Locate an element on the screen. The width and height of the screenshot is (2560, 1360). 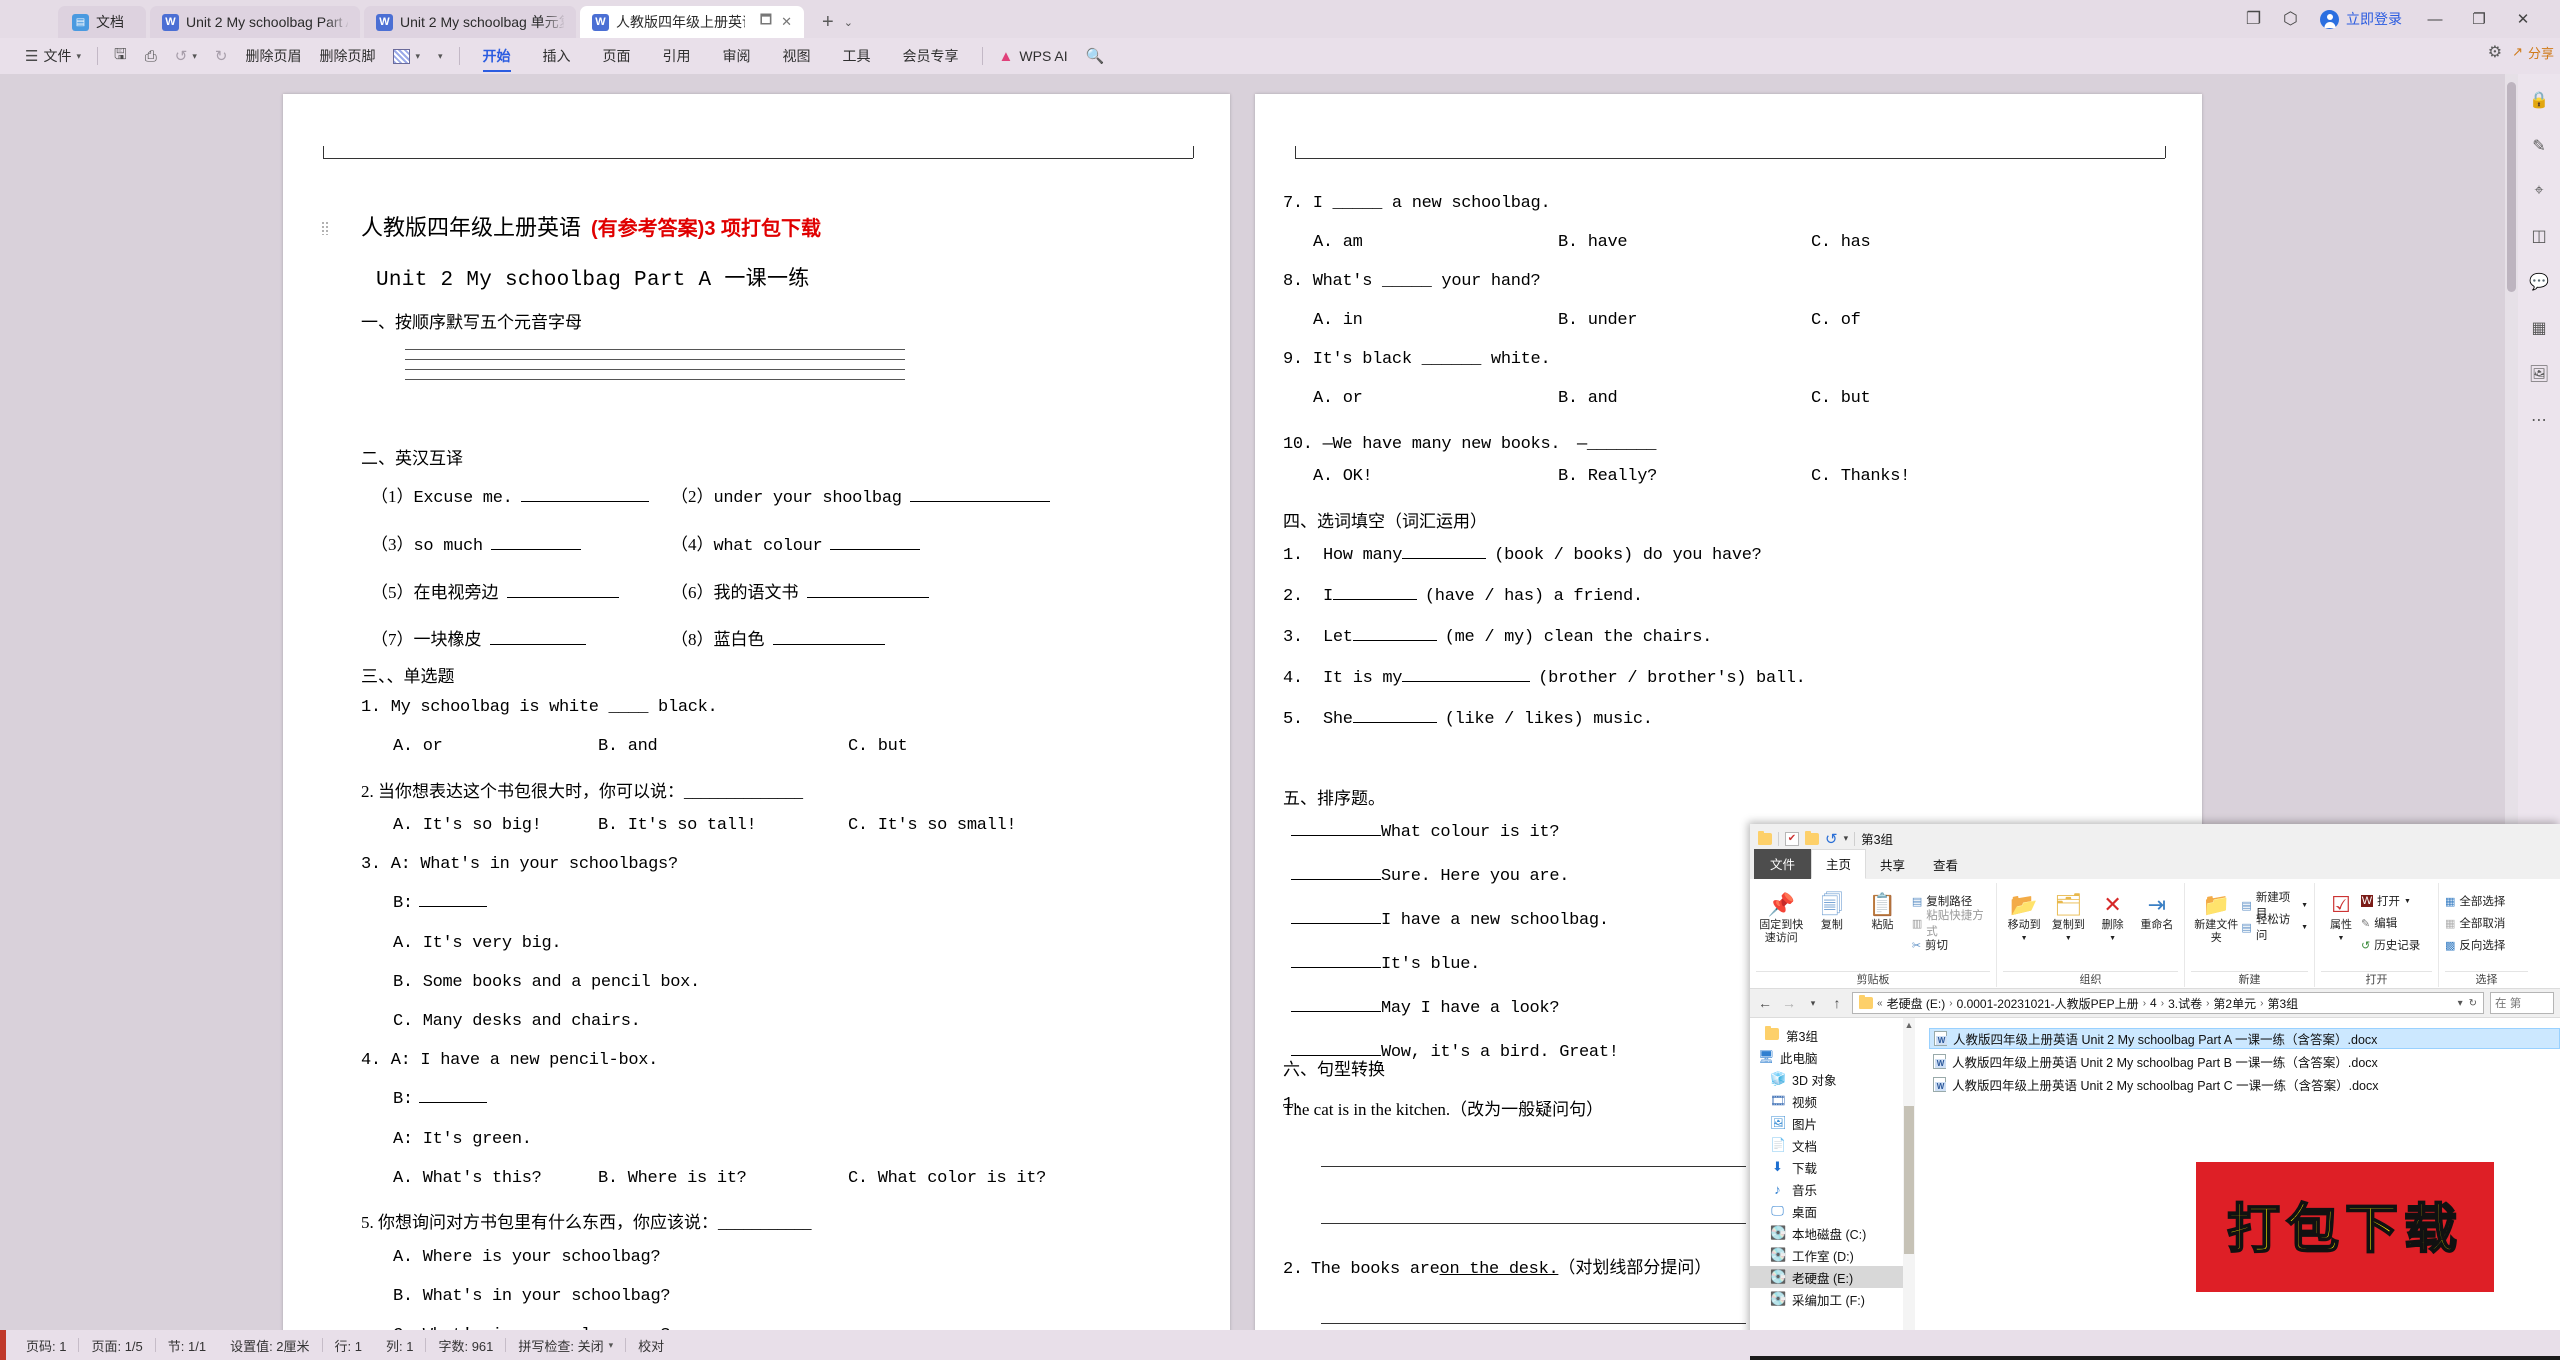
nav-item-downloads: ⬇ 下载 is located at coordinates (1832, 1167).